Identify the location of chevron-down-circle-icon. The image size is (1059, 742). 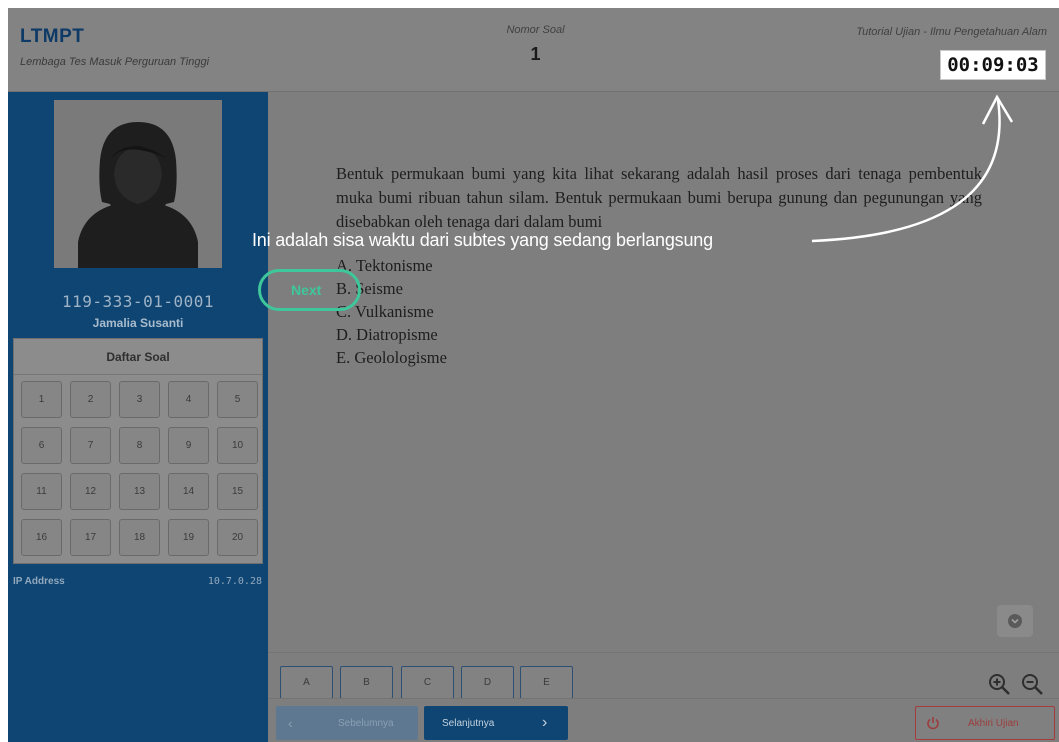
(1015, 621).